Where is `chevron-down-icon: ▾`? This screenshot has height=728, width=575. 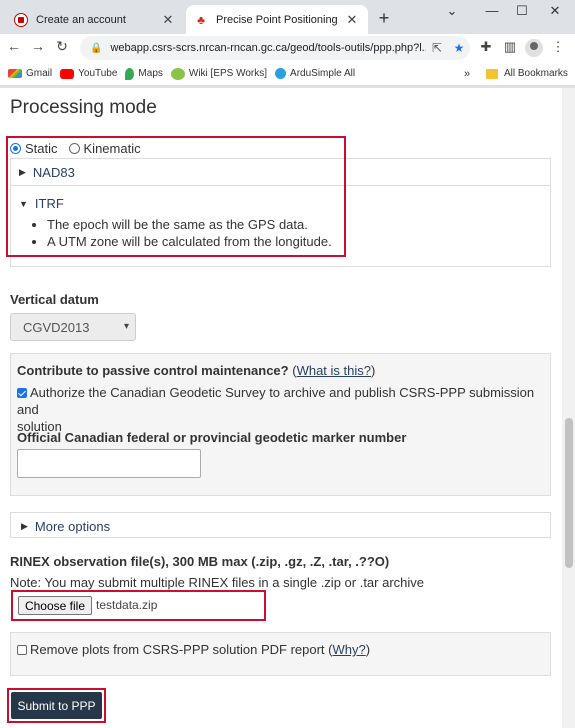 chevron-down-icon: ▾ is located at coordinates (126, 326).